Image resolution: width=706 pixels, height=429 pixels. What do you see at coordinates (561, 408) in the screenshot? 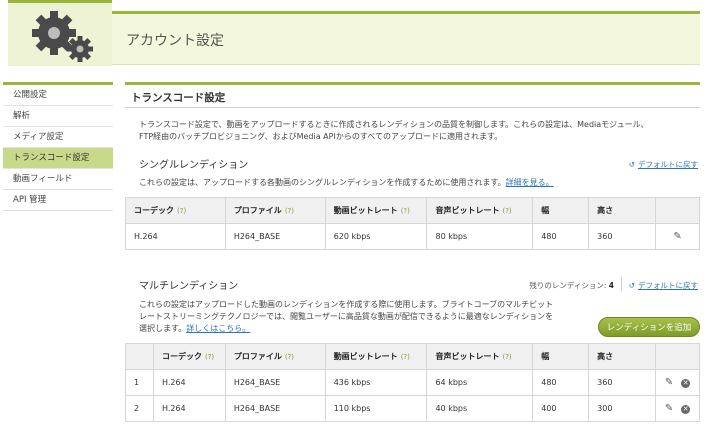
I see `cell-width: 400` at bounding box center [561, 408].